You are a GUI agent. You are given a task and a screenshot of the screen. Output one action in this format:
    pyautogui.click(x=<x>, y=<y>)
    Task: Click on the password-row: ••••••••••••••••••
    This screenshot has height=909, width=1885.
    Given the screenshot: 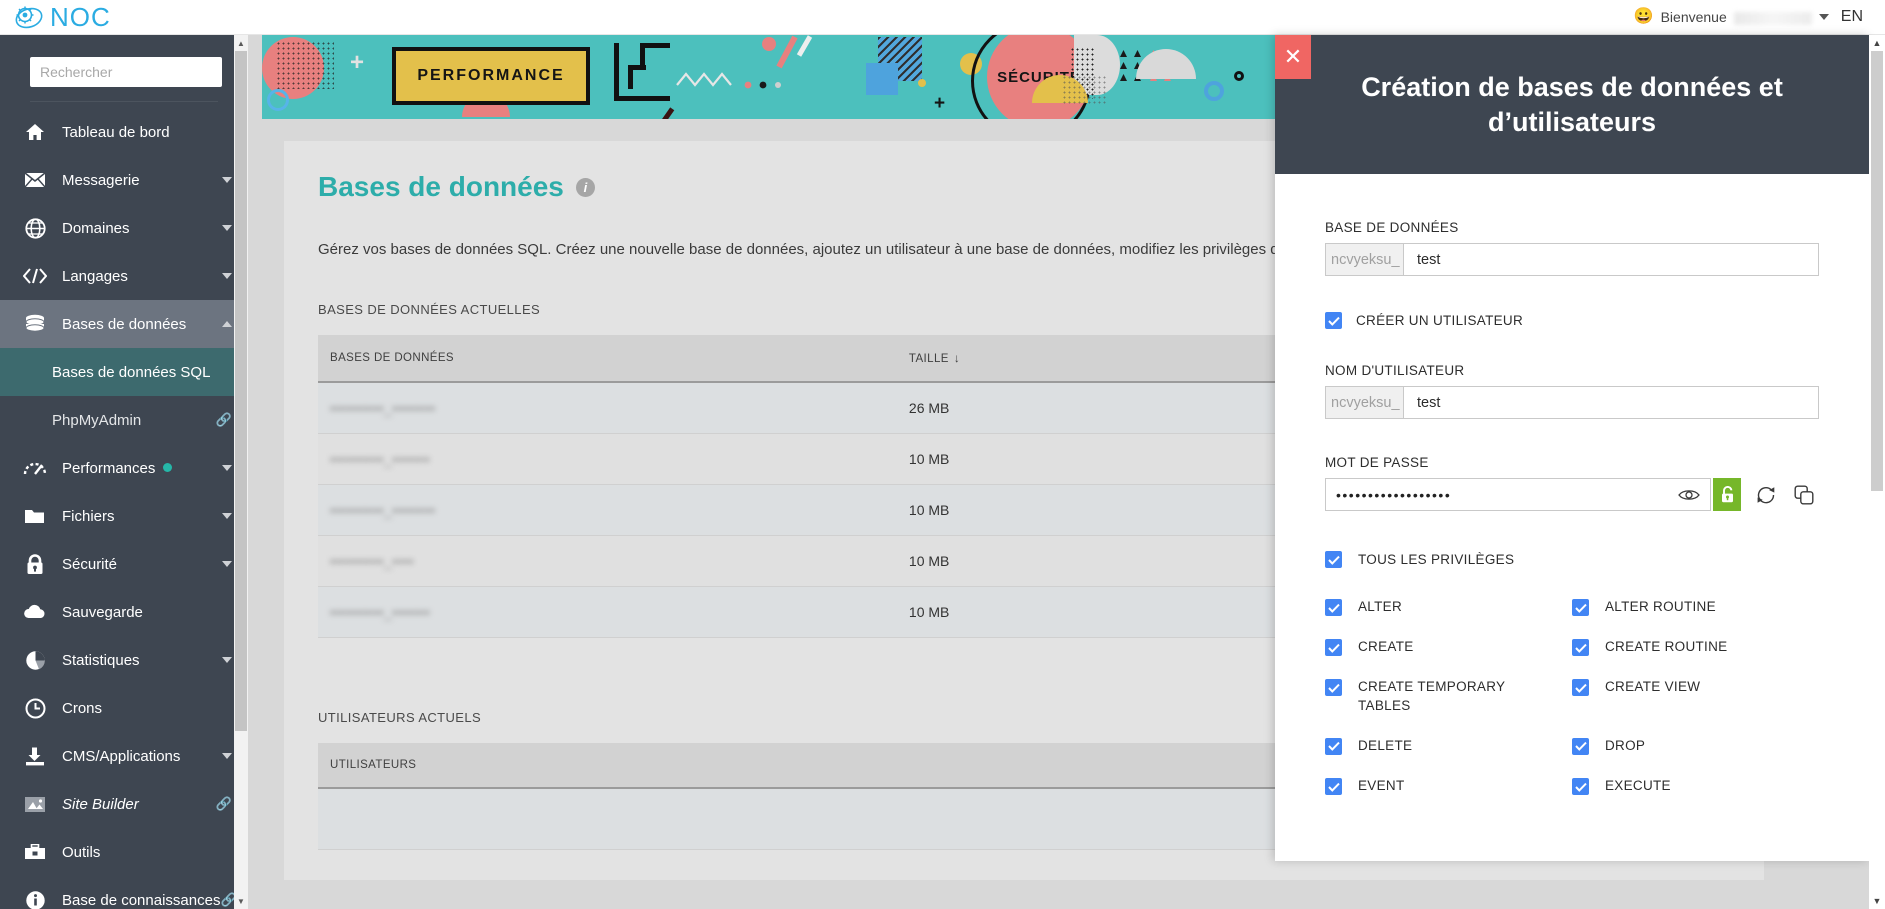 What is the action you would take?
    pyautogui.click(x=1572, y=494)
    